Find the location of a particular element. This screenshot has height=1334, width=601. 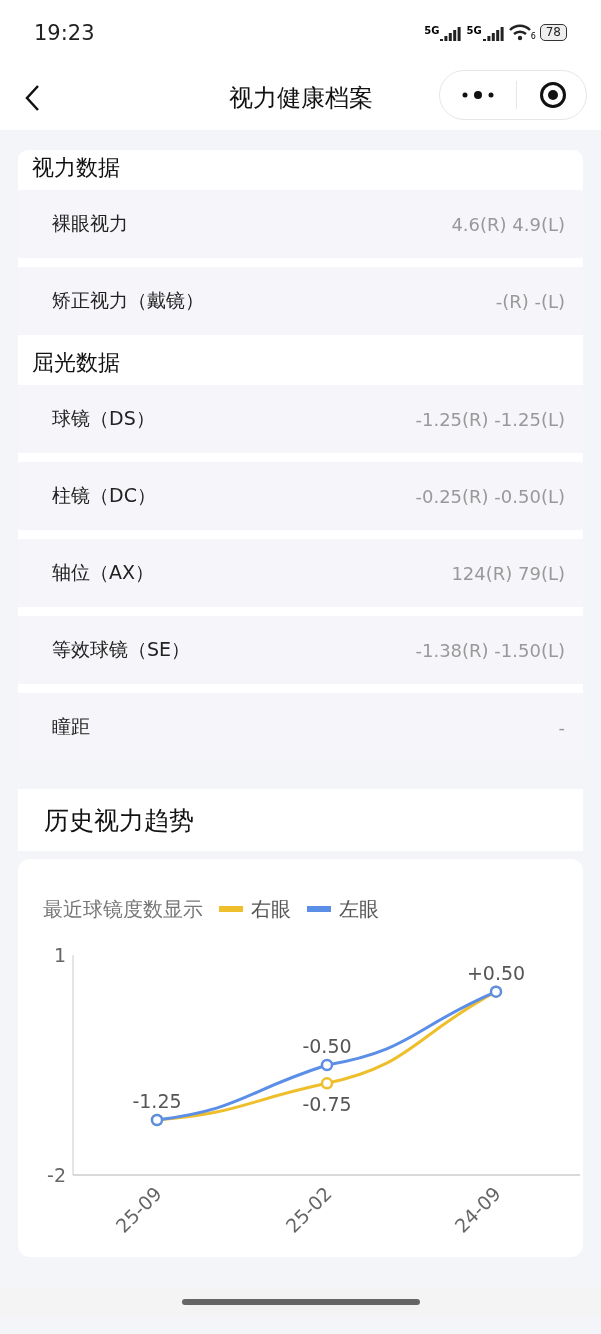

section-title: 历史视力趋势 is located at coordinates (119, 820).